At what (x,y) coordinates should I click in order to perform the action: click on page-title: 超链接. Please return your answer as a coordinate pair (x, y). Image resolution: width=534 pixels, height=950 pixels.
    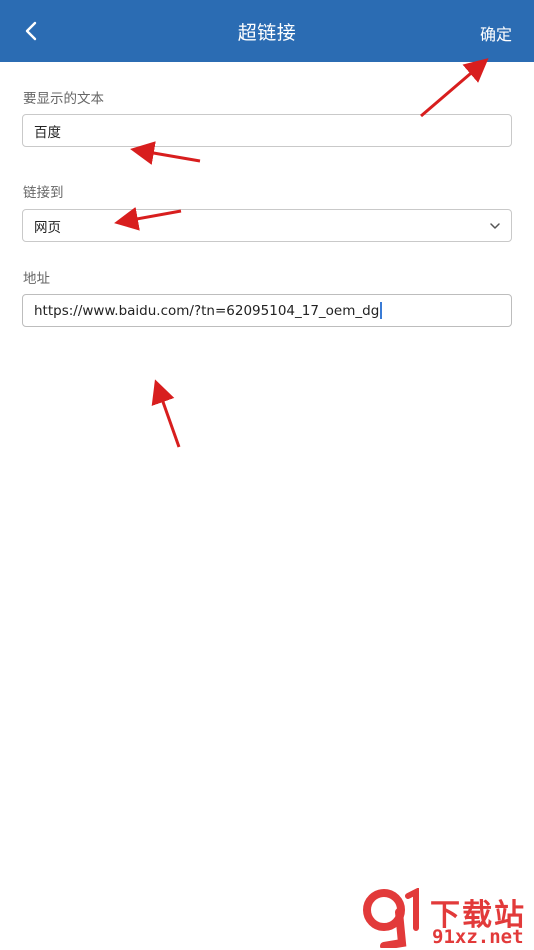
    Looking at the image, I should click on (267, 33).